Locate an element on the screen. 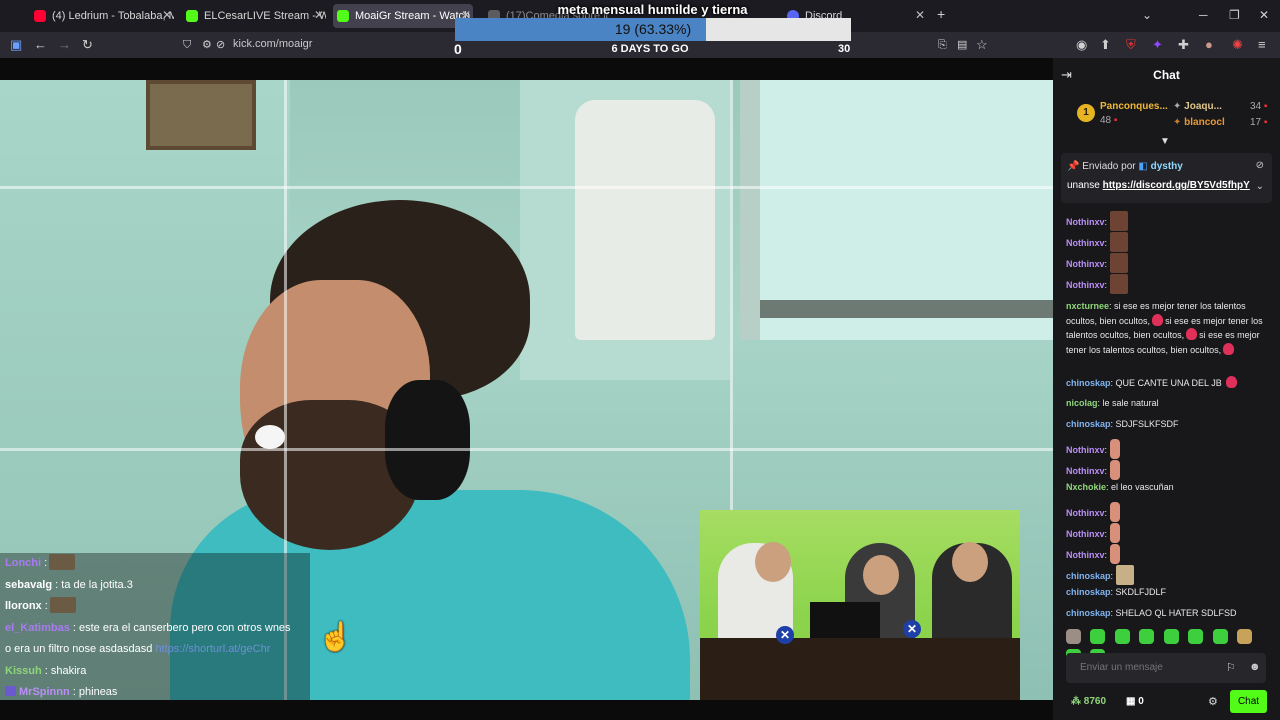  chat-message-text: SDJFSLKFSDF is located at coordinates (1147, 424).